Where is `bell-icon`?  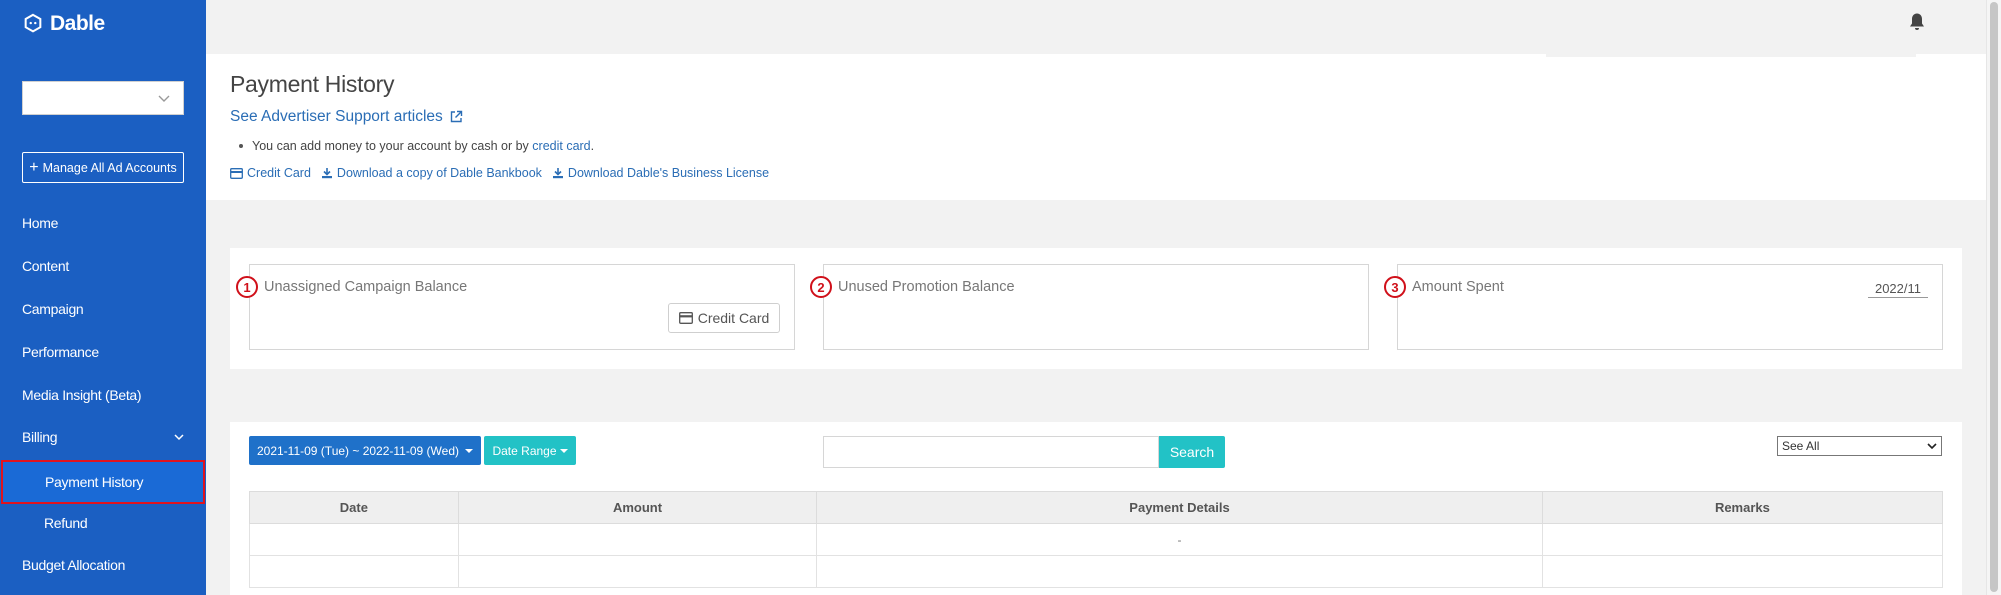 bell-icon is located at coordinates (1917, 22).